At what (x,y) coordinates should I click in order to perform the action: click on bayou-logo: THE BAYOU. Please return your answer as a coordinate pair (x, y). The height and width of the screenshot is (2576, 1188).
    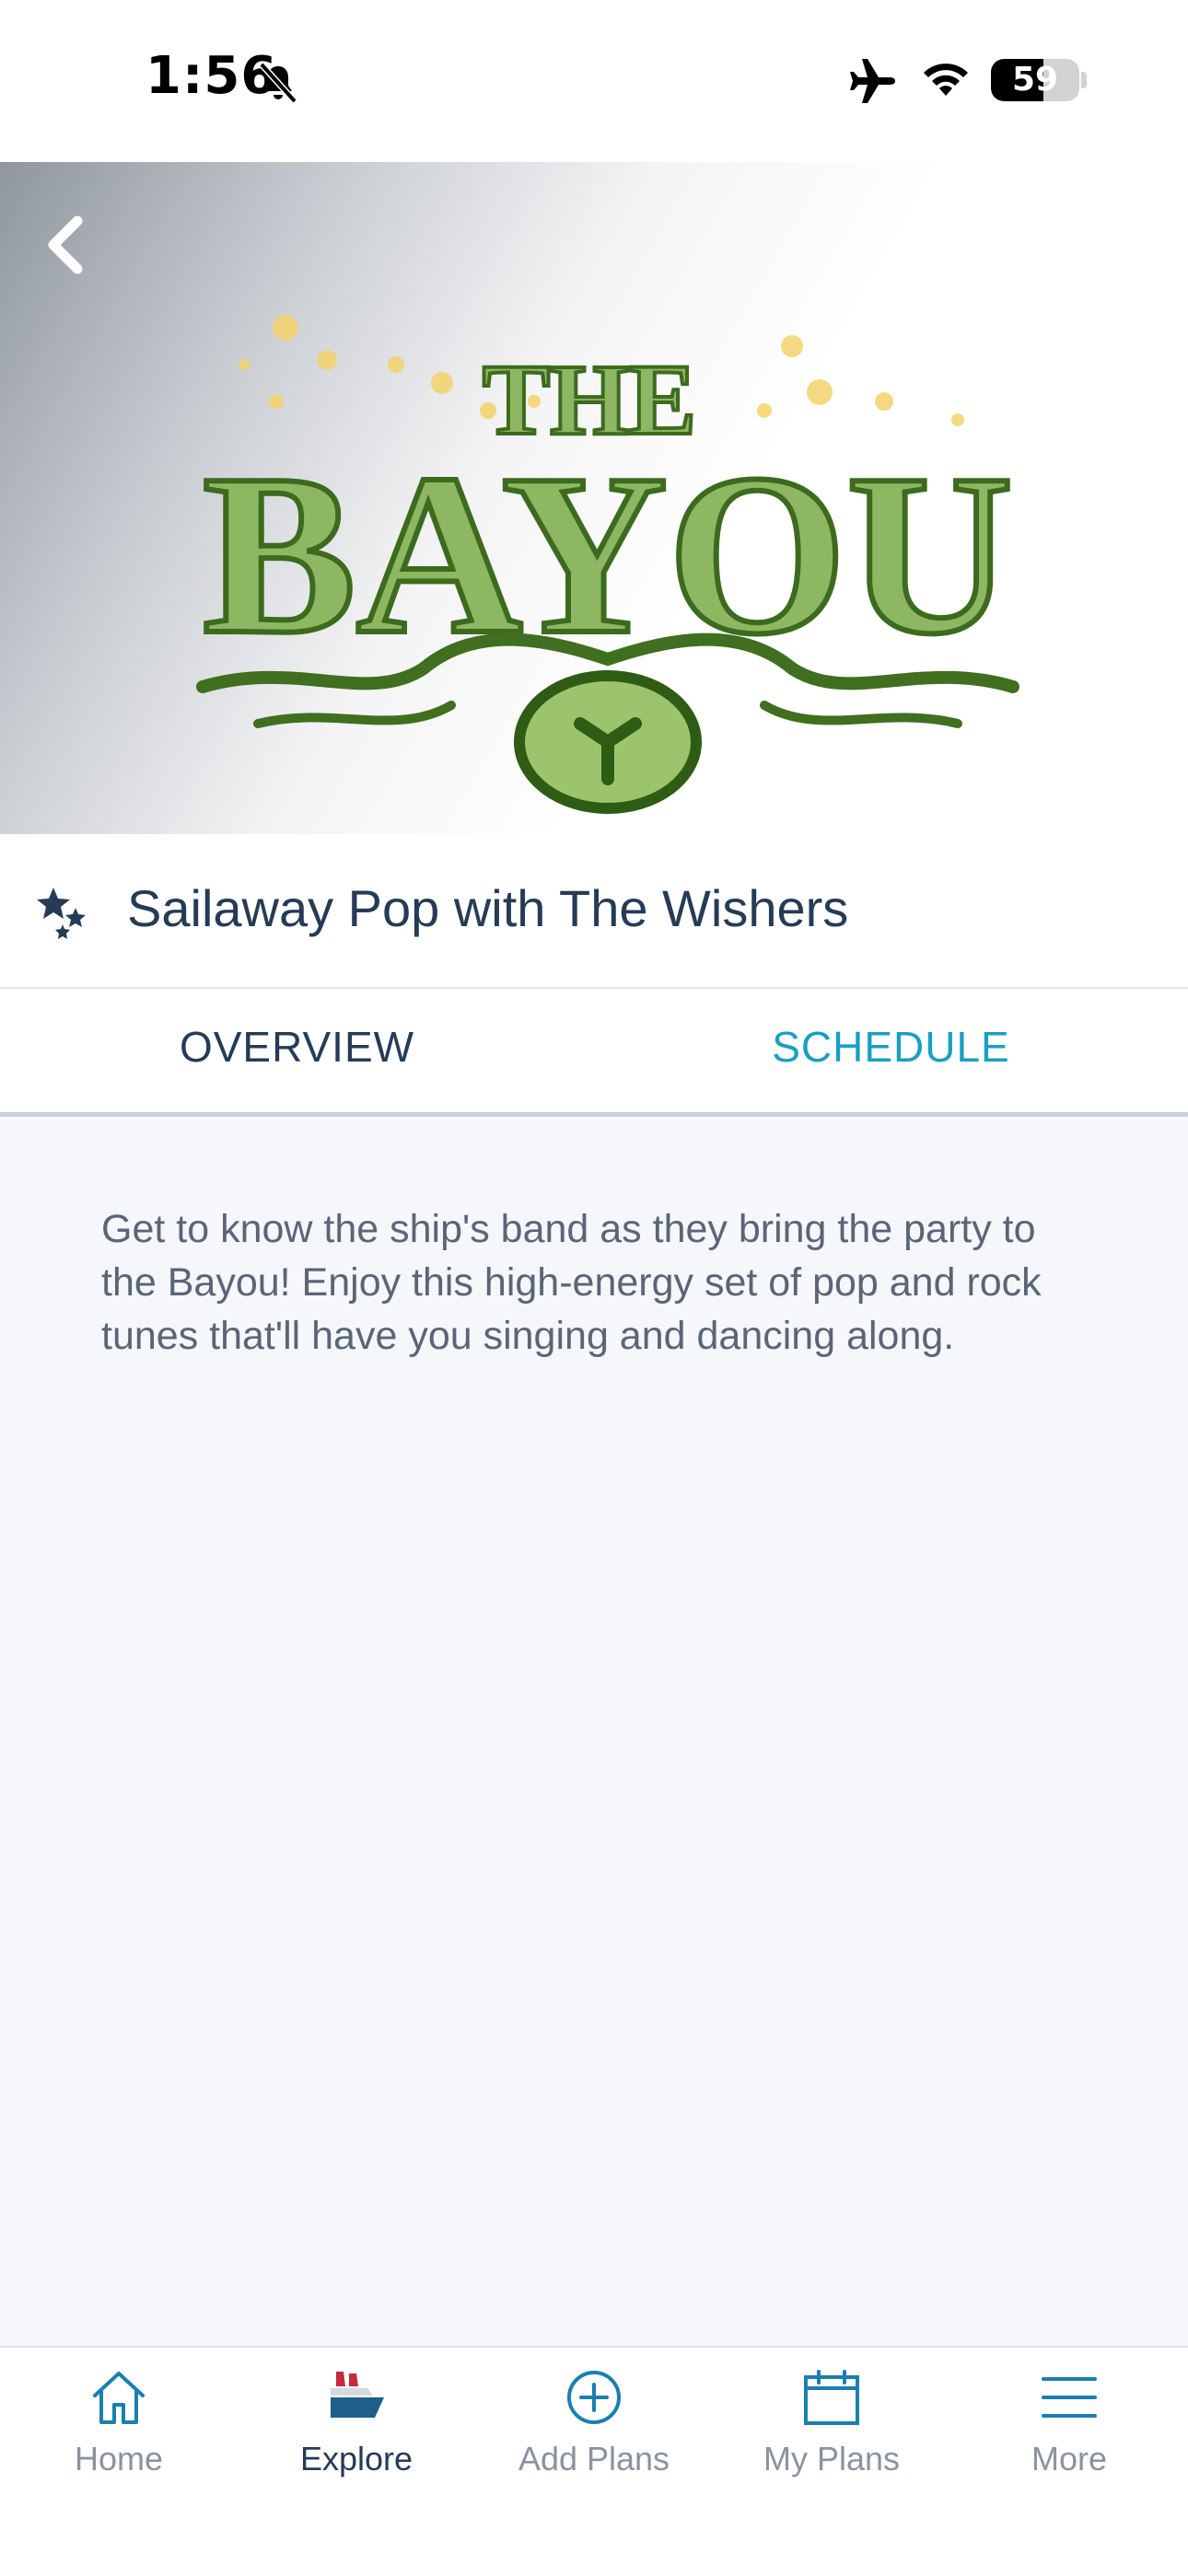
    Looking at the image, I should click on (607, 564).